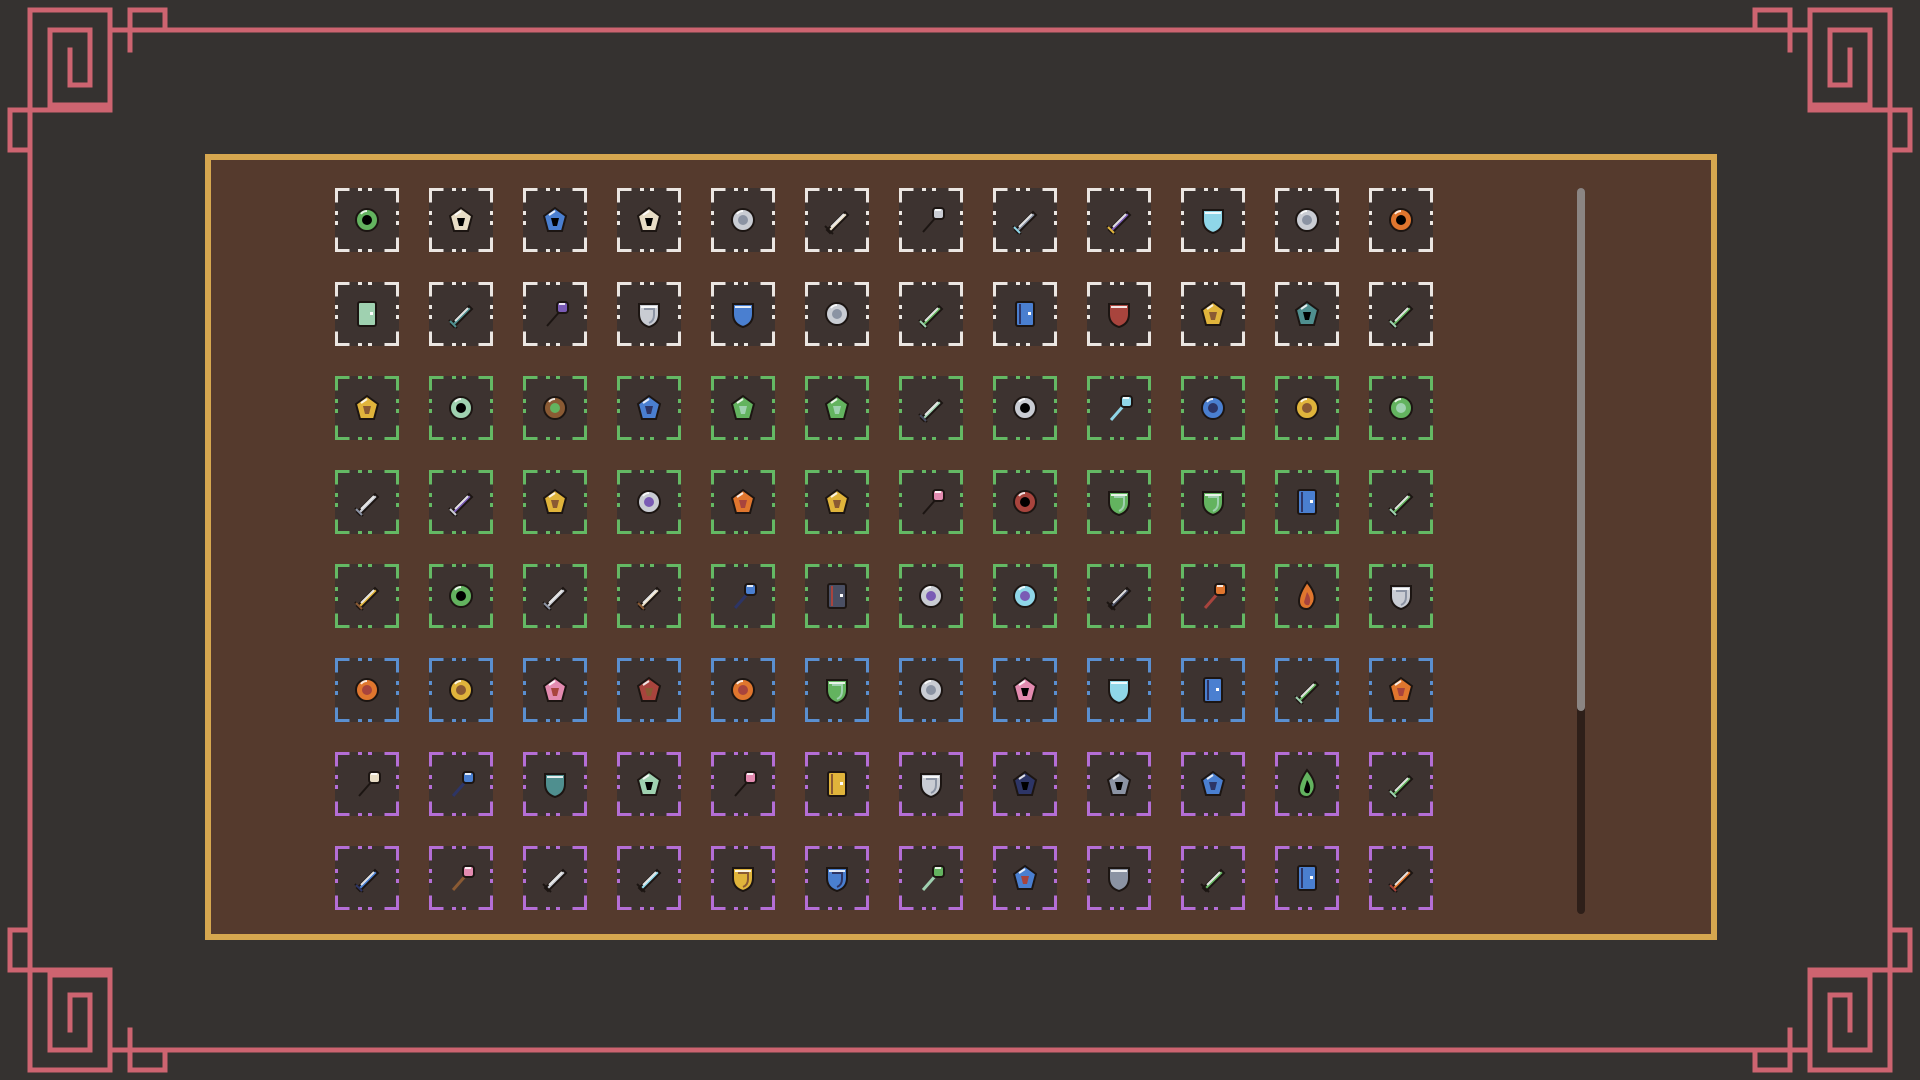  I want to click on short-blade-icon, so click(461, 314).